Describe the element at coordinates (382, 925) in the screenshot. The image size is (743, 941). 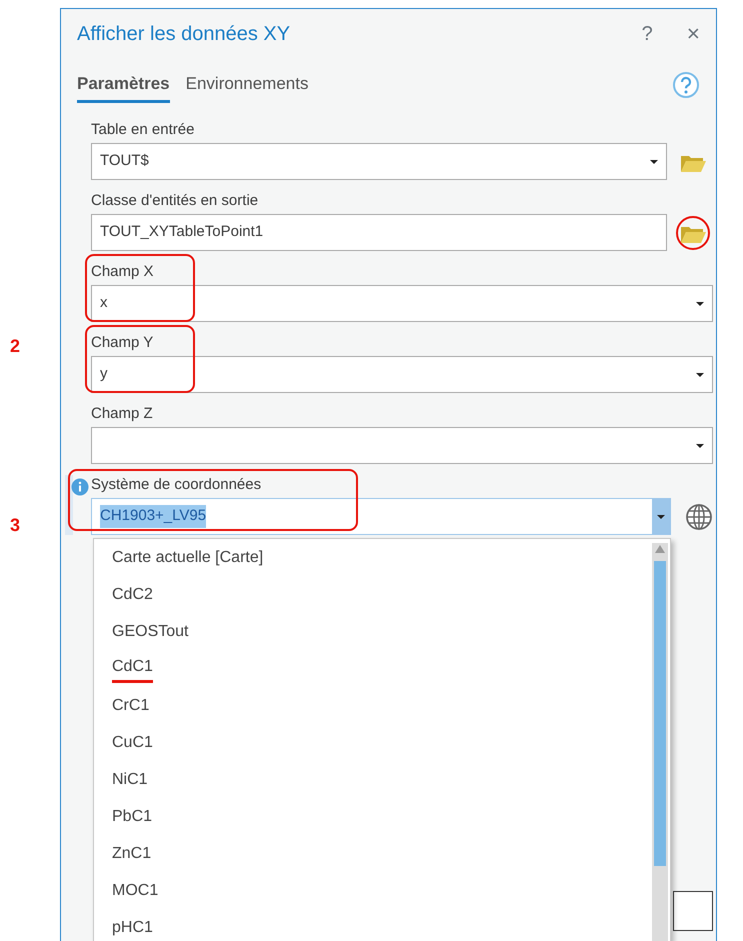
I see `dropdown-item: pHC1` at that location.